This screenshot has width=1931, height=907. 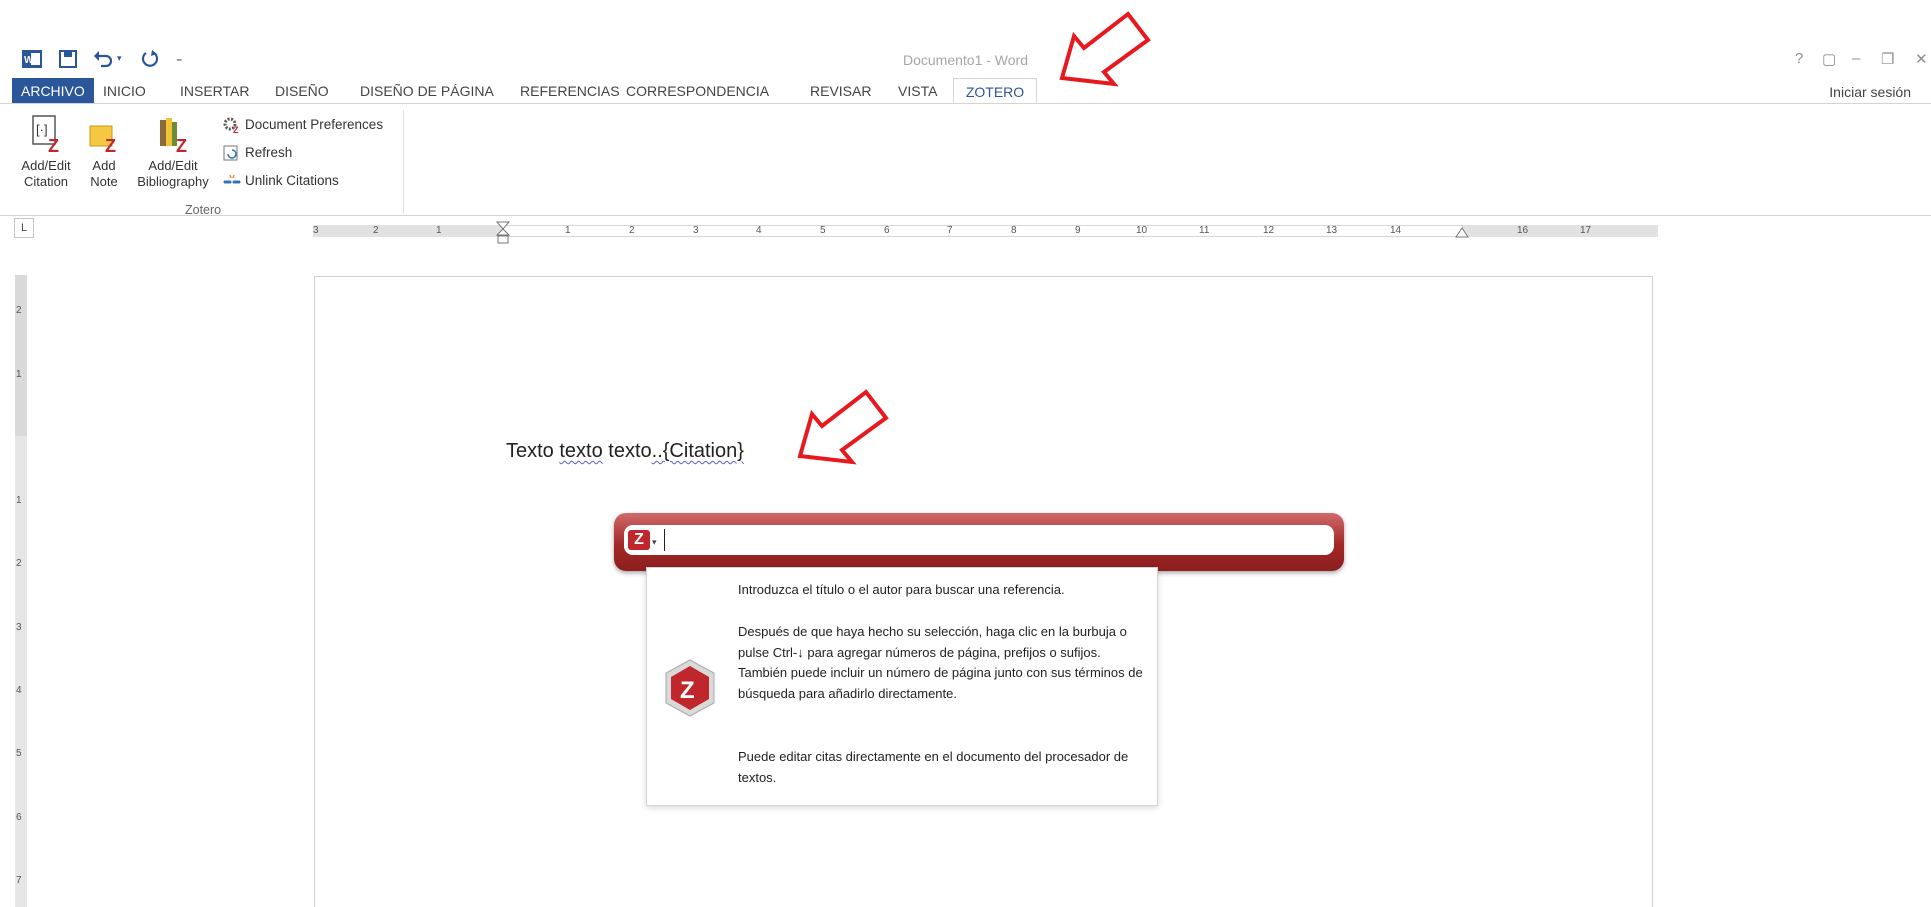 I want to click on ruler-label: 11, so click(x=1204, y=230).